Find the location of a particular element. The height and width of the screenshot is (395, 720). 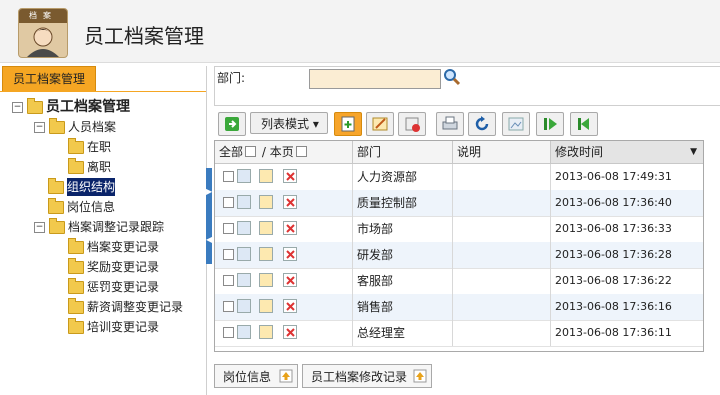

tree-item: 在职 is located at coordinates (82, 146).